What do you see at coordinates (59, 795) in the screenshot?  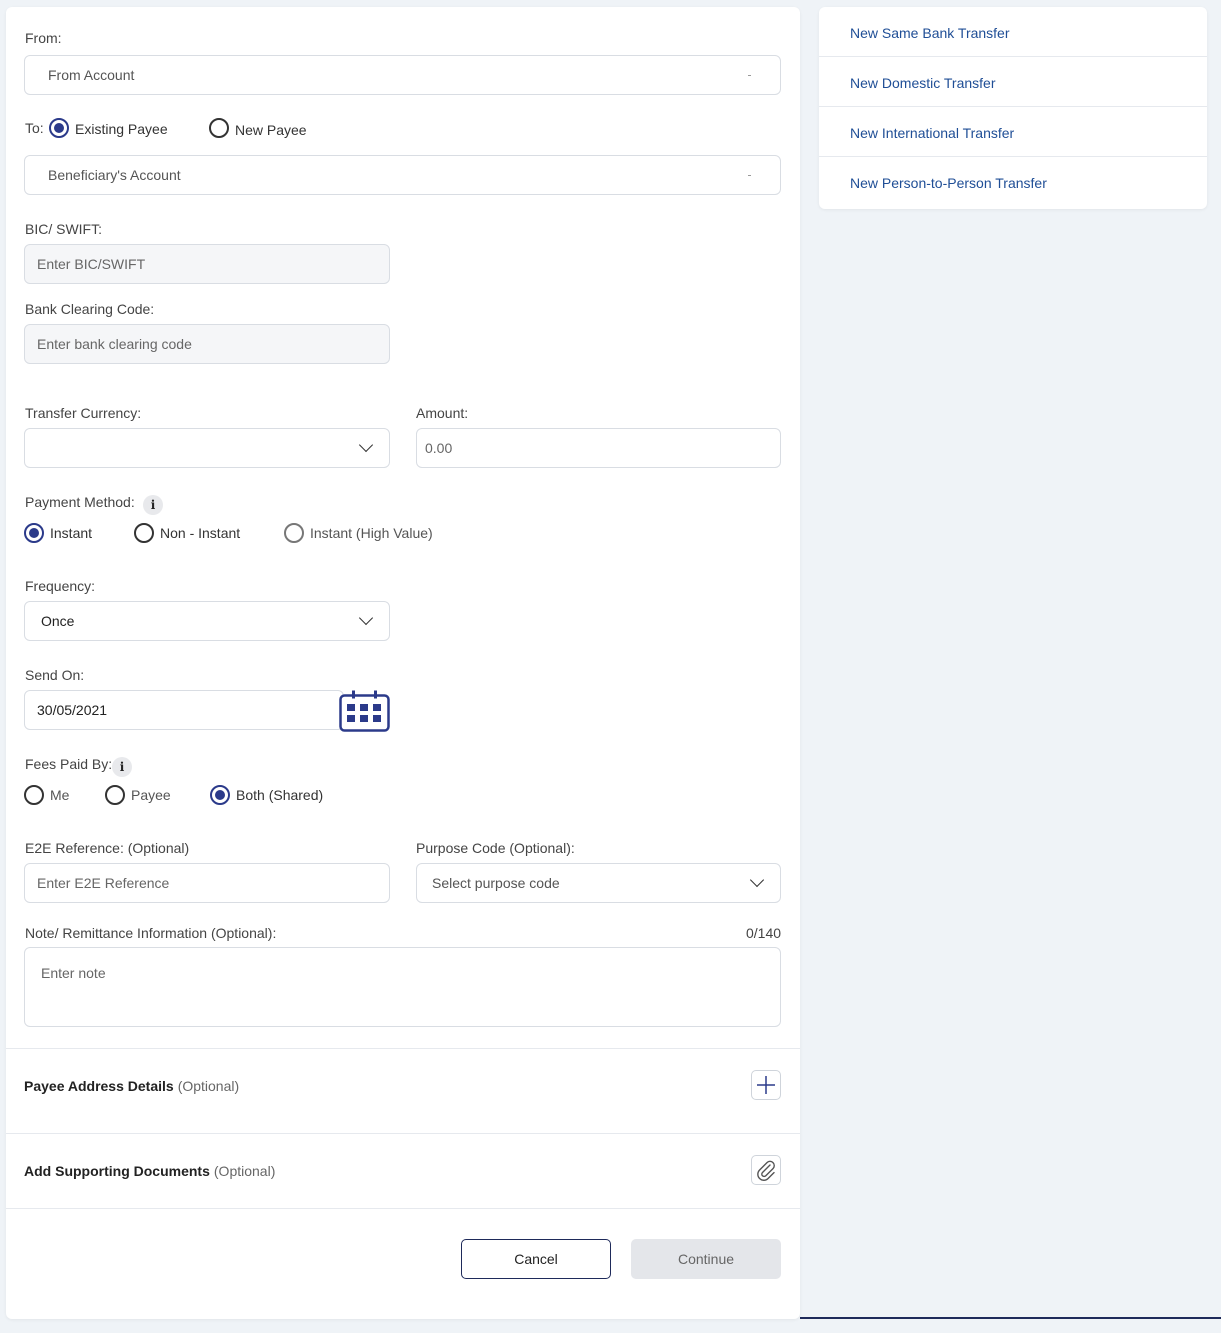 I see `fees-me-label: Me` at bounding box center [59, 795].